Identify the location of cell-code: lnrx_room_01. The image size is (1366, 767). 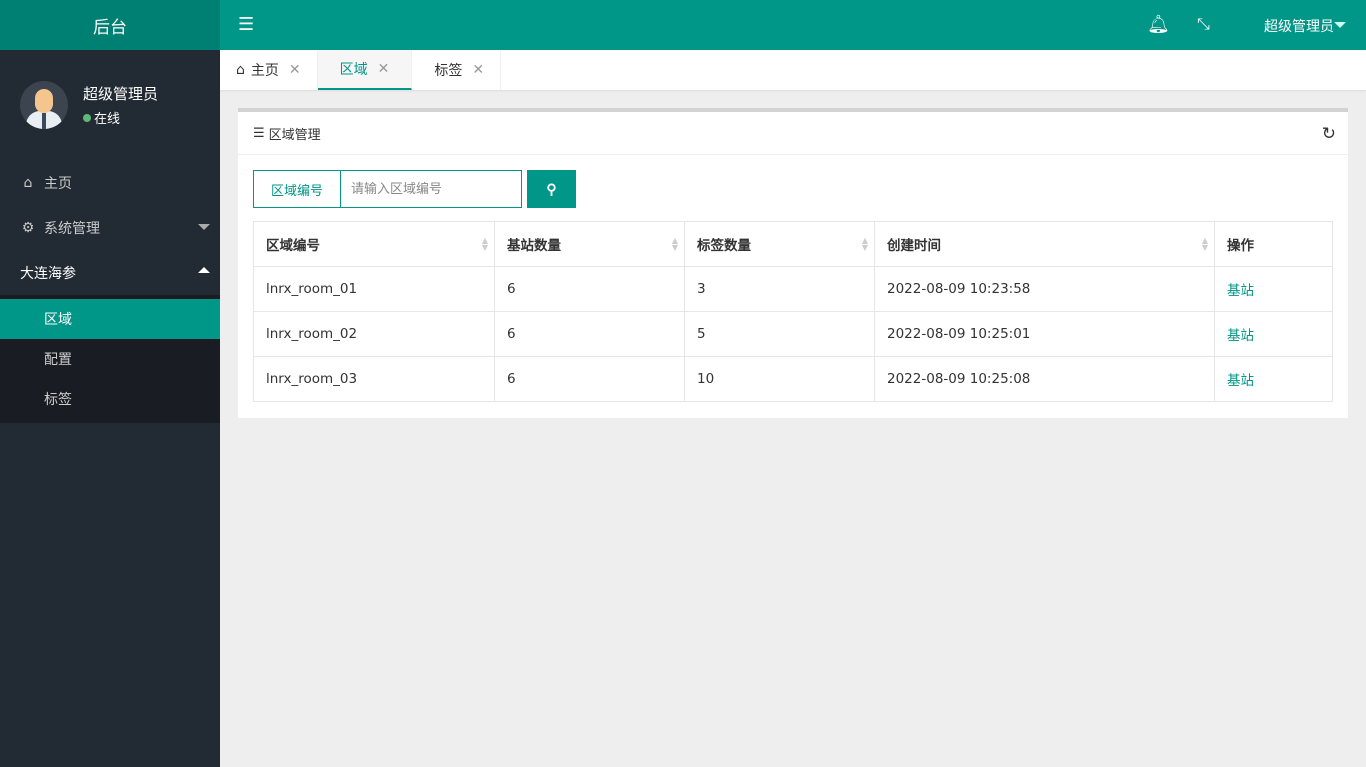
(374, 289).